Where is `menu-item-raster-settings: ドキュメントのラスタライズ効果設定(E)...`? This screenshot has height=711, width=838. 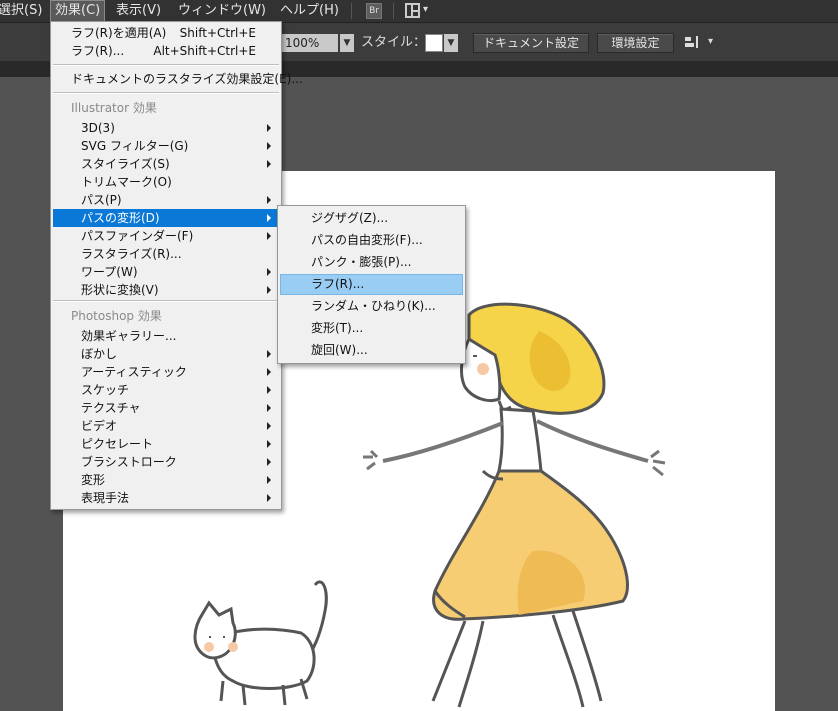
menu-item-raster-settings: ドキュメントのラスタライズ効果設定(E)... is located at coordinates (178, 79).